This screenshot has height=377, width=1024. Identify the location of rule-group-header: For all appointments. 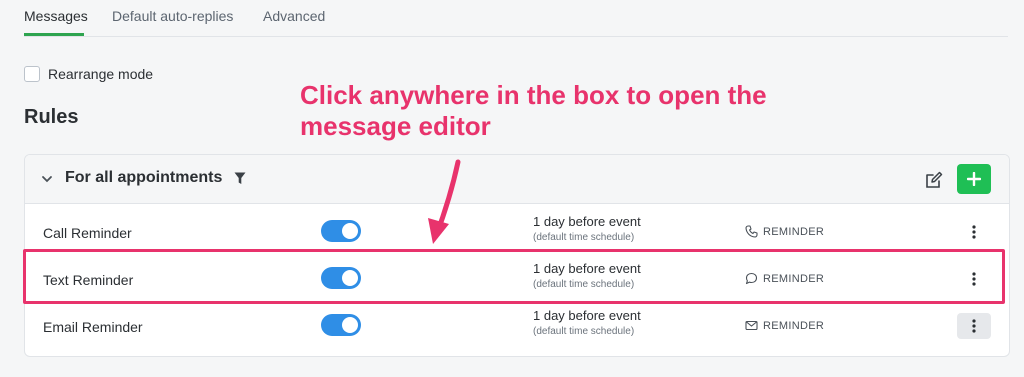
(517, 179).